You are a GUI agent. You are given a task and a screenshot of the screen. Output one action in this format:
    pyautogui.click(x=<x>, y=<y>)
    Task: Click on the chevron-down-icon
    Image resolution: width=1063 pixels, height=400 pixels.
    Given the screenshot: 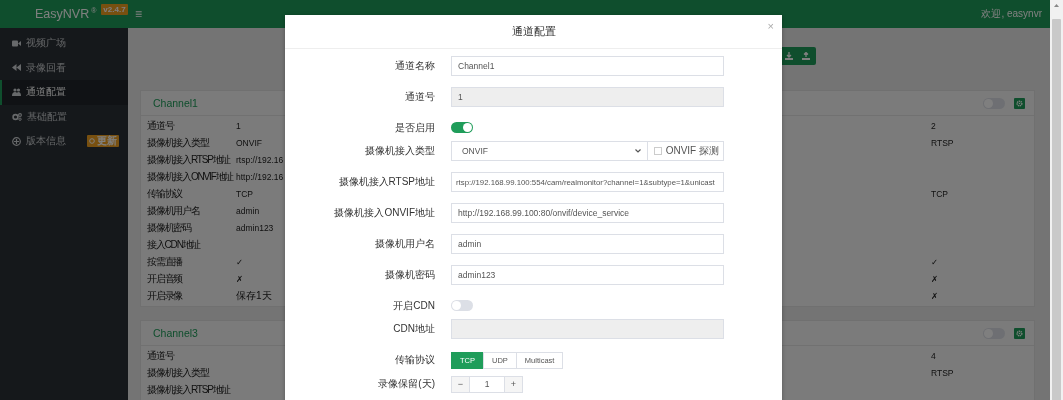 What is the action you would take?
    pyautogui.click(x=637, y=151)
    